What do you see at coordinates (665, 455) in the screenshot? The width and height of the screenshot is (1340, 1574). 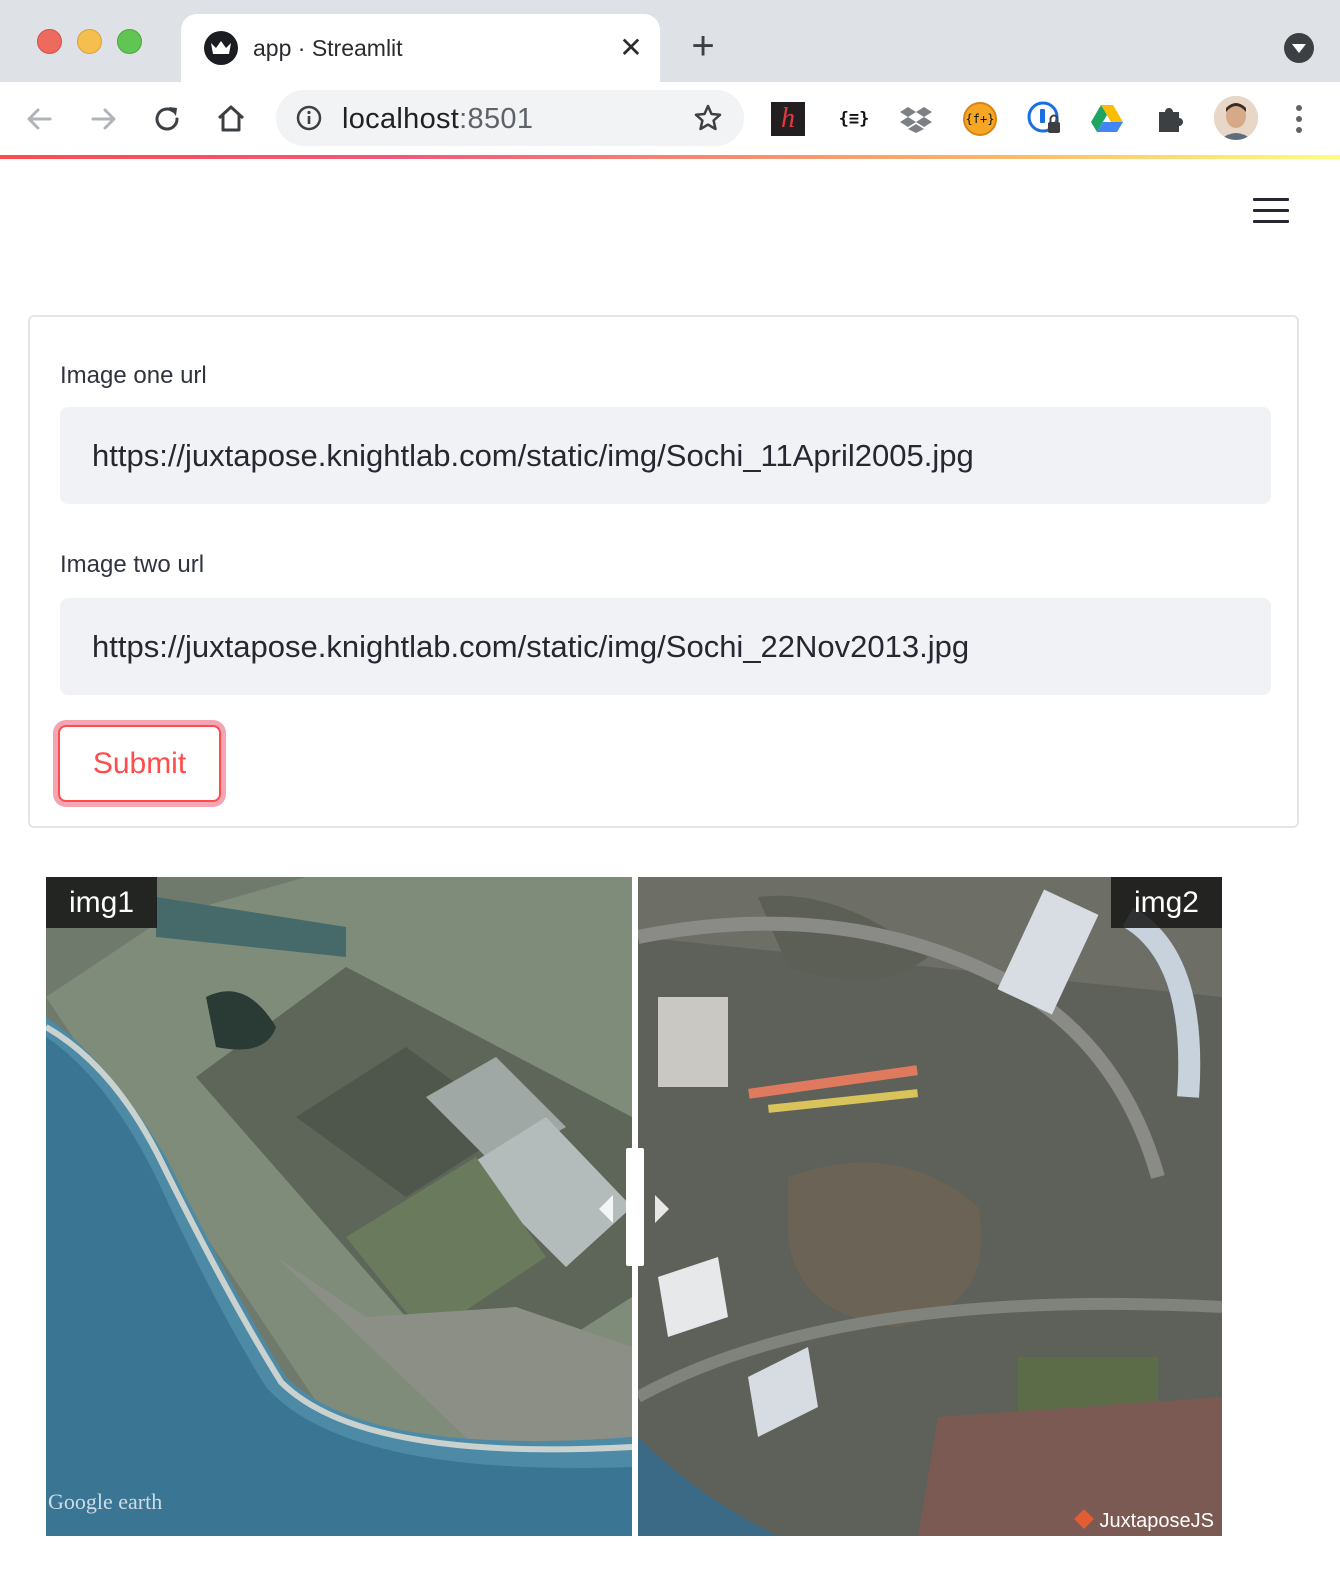 I see `image-one-url-input` at bounding box center [665, 455].